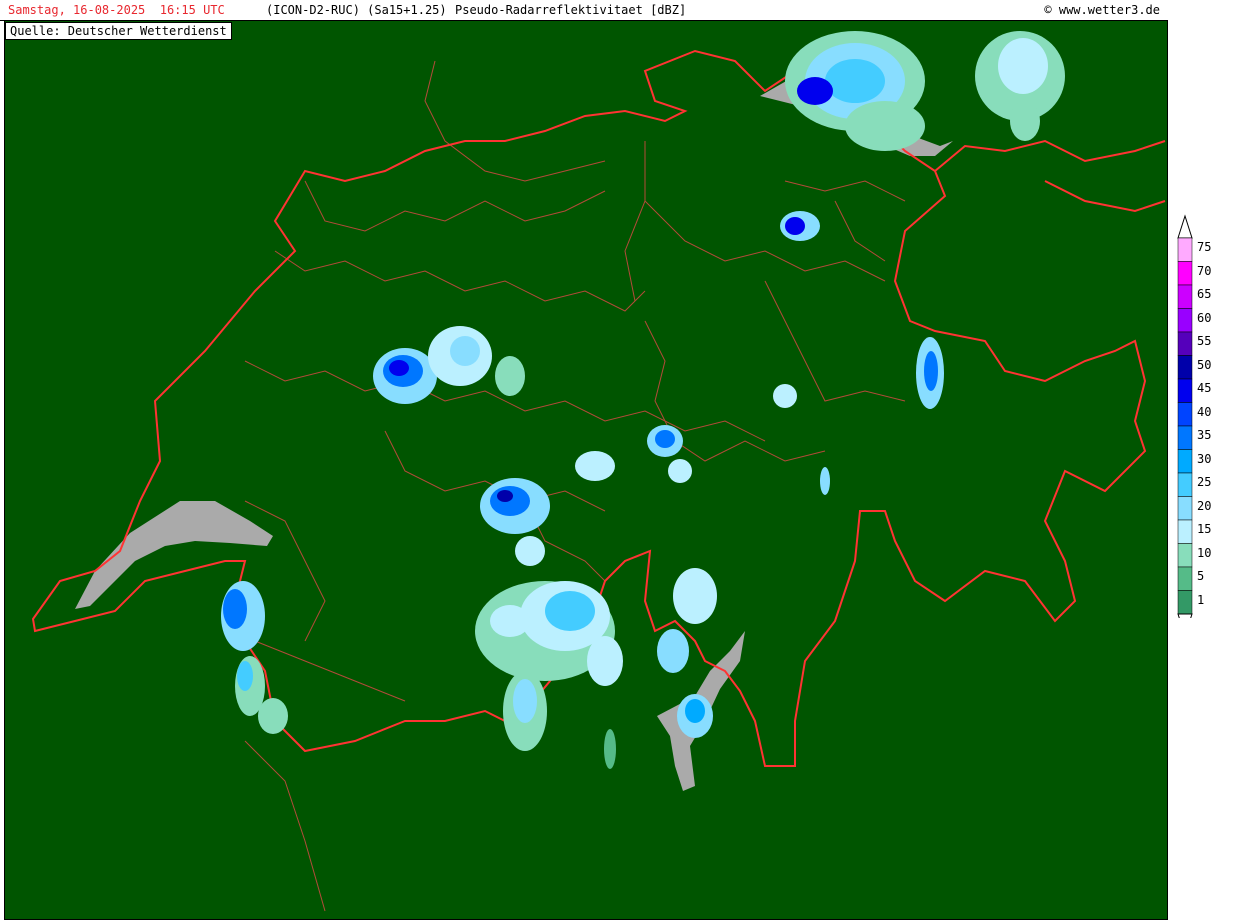  What do you see at coordinates (1204, 529) in the screenshot?
I see `legend-label: 15` at bounding box center [1204, 529].